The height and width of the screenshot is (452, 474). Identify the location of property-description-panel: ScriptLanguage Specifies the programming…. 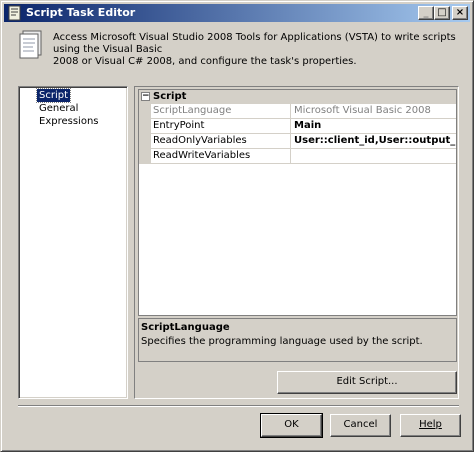
(297, 340).